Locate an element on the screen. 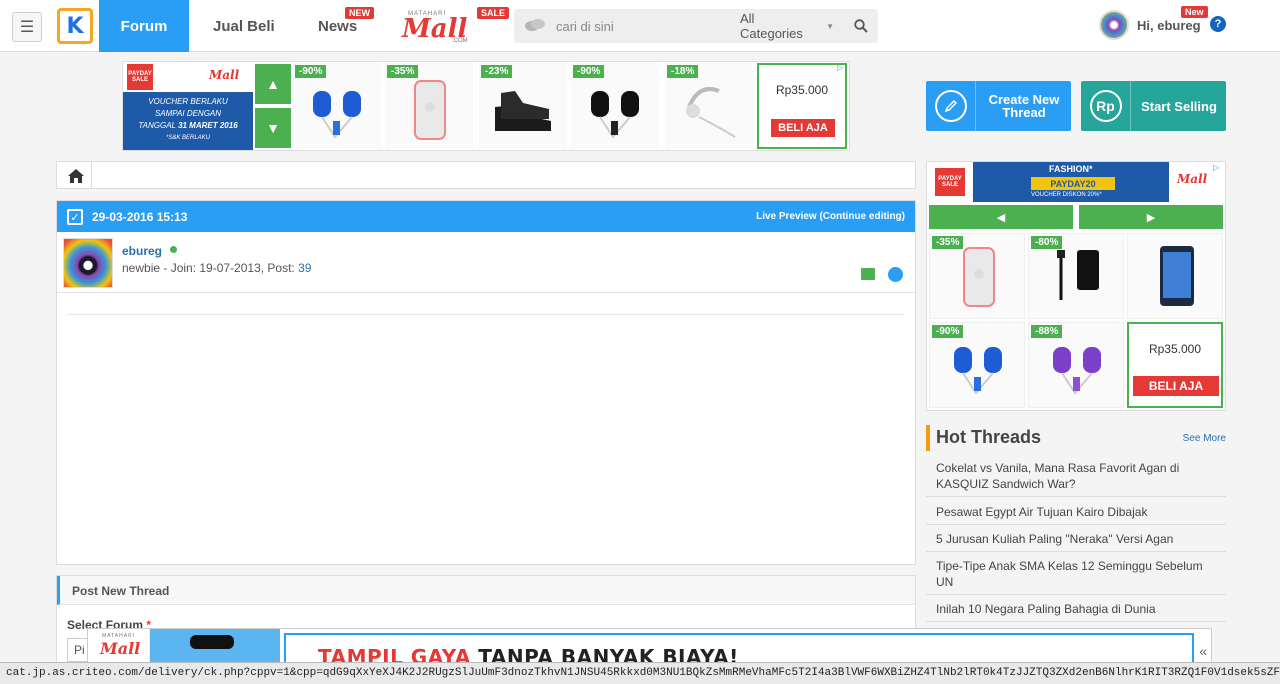 This screenshot has height=684, width=1280. sidebar-product-earphone-purple: -88% is located at coordinates (1076, 365).